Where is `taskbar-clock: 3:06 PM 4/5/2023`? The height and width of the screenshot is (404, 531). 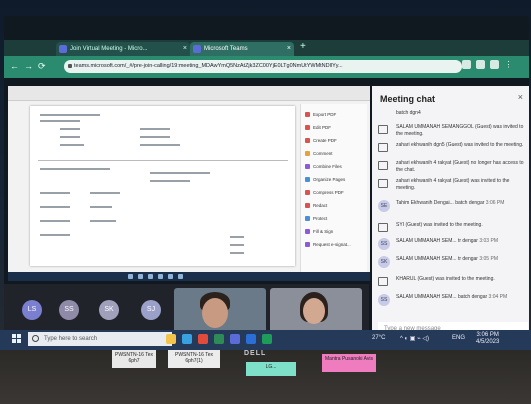
taskbar-clock: 3:06 PM 4/5/2023 is located at coordinates (487, 339).